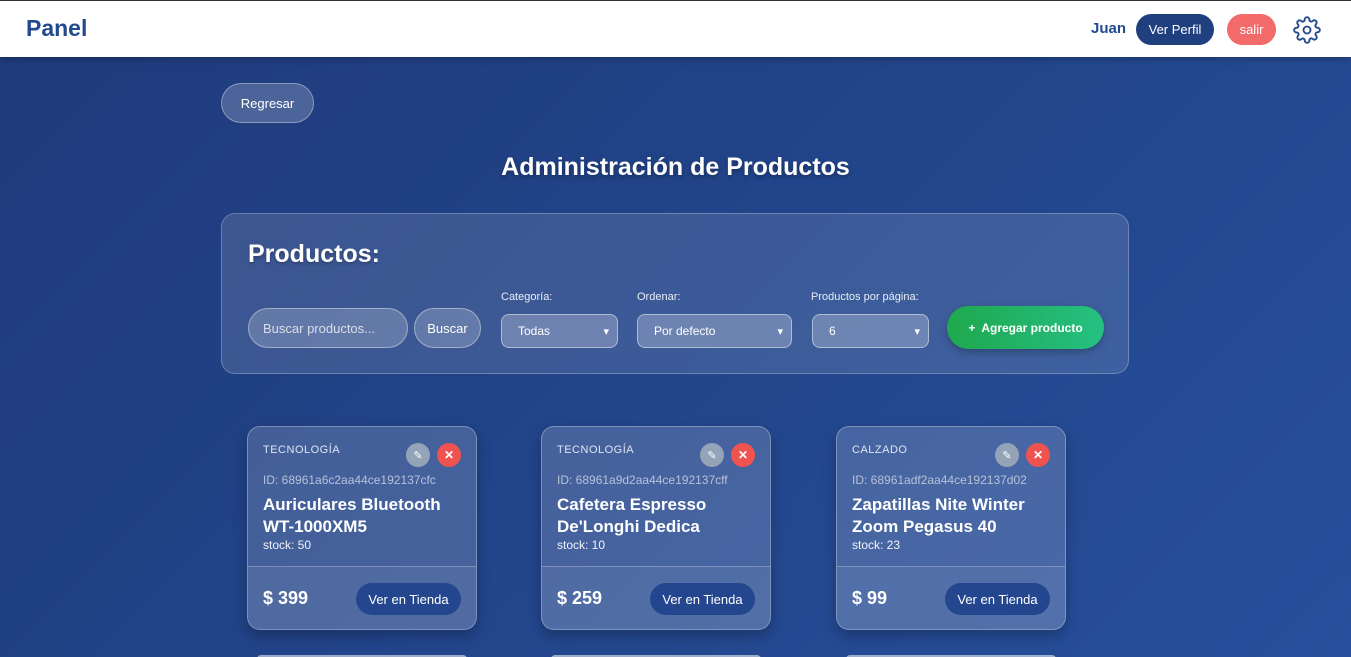  Describe the element at coordinates (880, 450) in the screenshot. I see `product-category: CALZADO` at that location.